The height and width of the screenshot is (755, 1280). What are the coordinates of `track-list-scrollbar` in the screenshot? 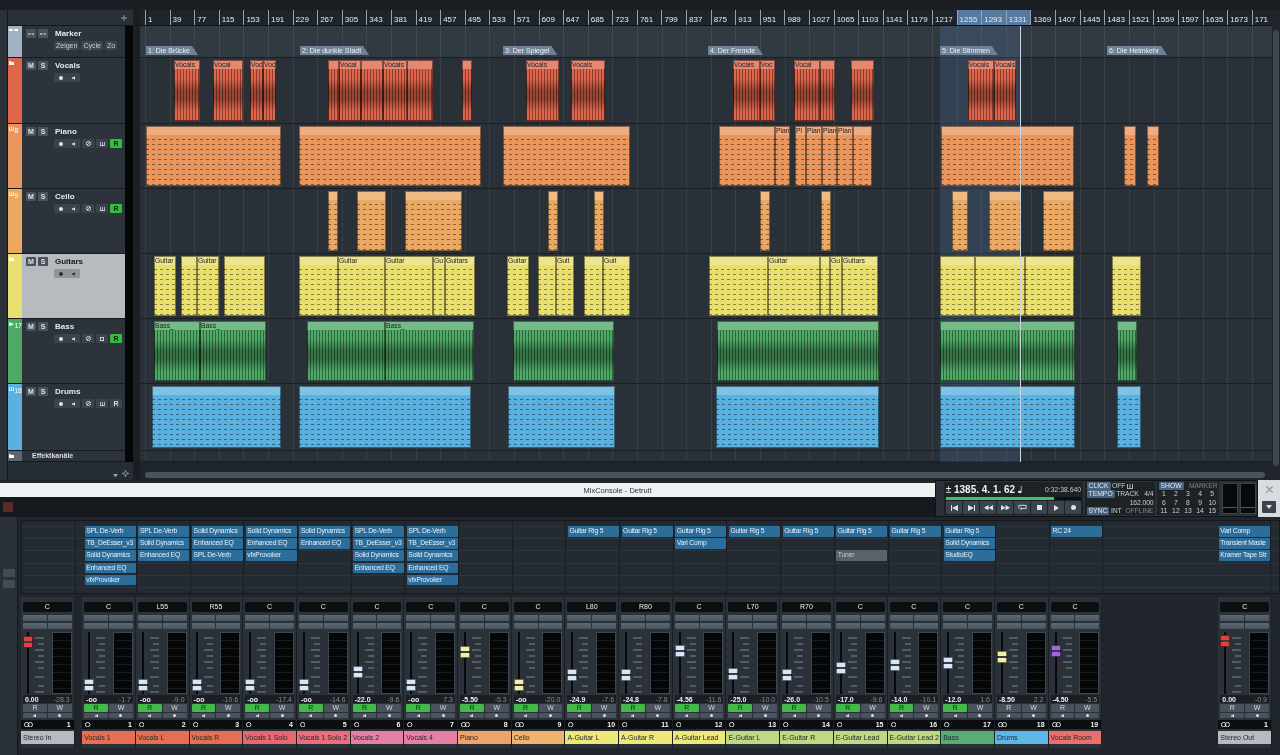 It's located at (129, 244).